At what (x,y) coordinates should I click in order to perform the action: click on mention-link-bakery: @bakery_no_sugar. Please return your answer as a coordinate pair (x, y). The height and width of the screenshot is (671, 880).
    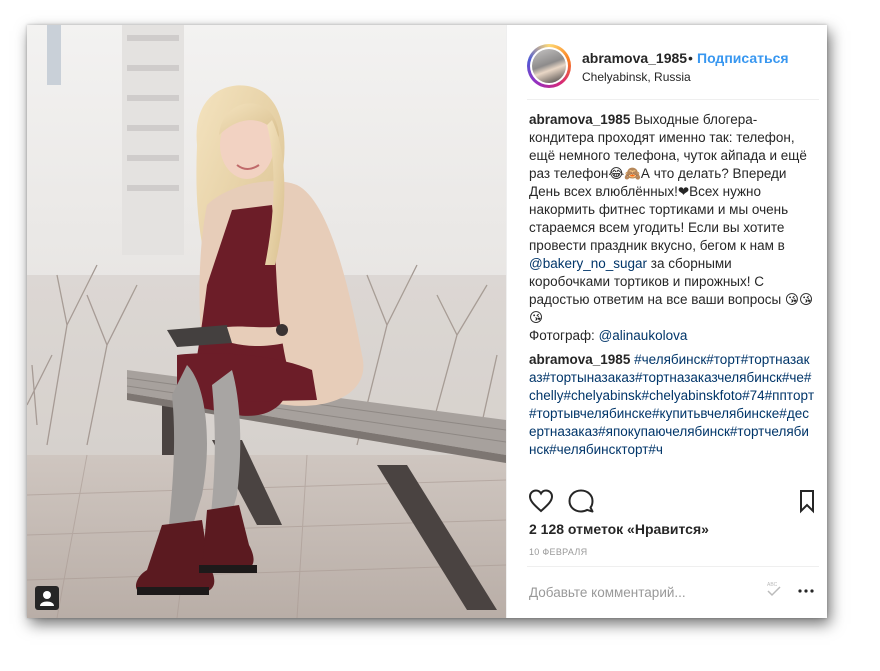
    Looking at the image, I should click on (588, 263).